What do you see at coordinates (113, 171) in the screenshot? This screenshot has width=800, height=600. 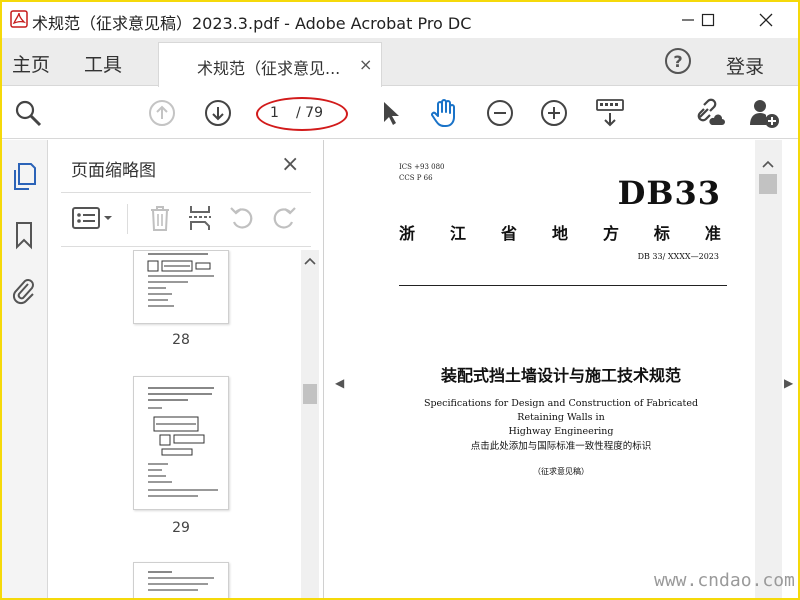 I see `panel-title: 页面缩略图` at bounding box center [113, 171].